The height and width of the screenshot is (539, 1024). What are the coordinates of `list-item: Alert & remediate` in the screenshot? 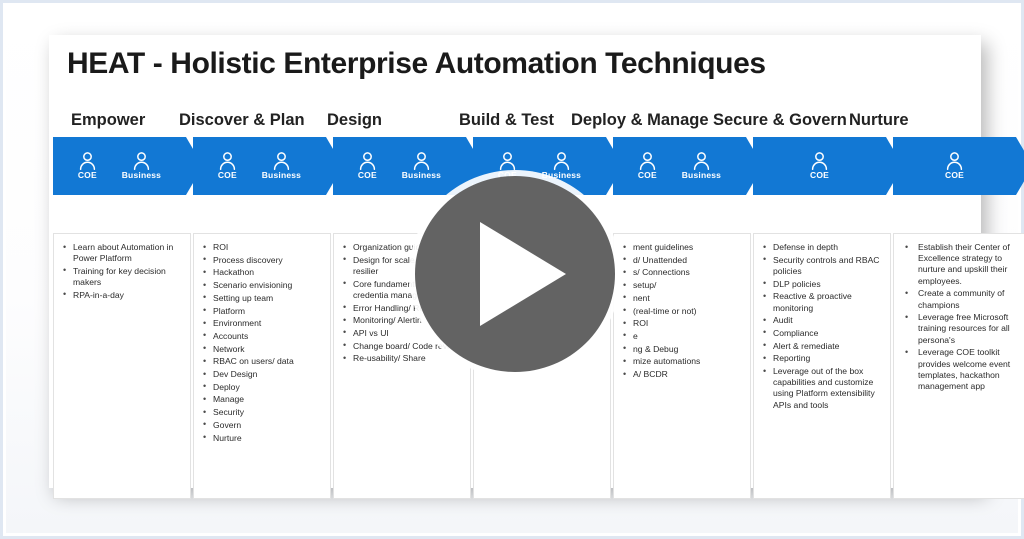 It's located at (823, 346).